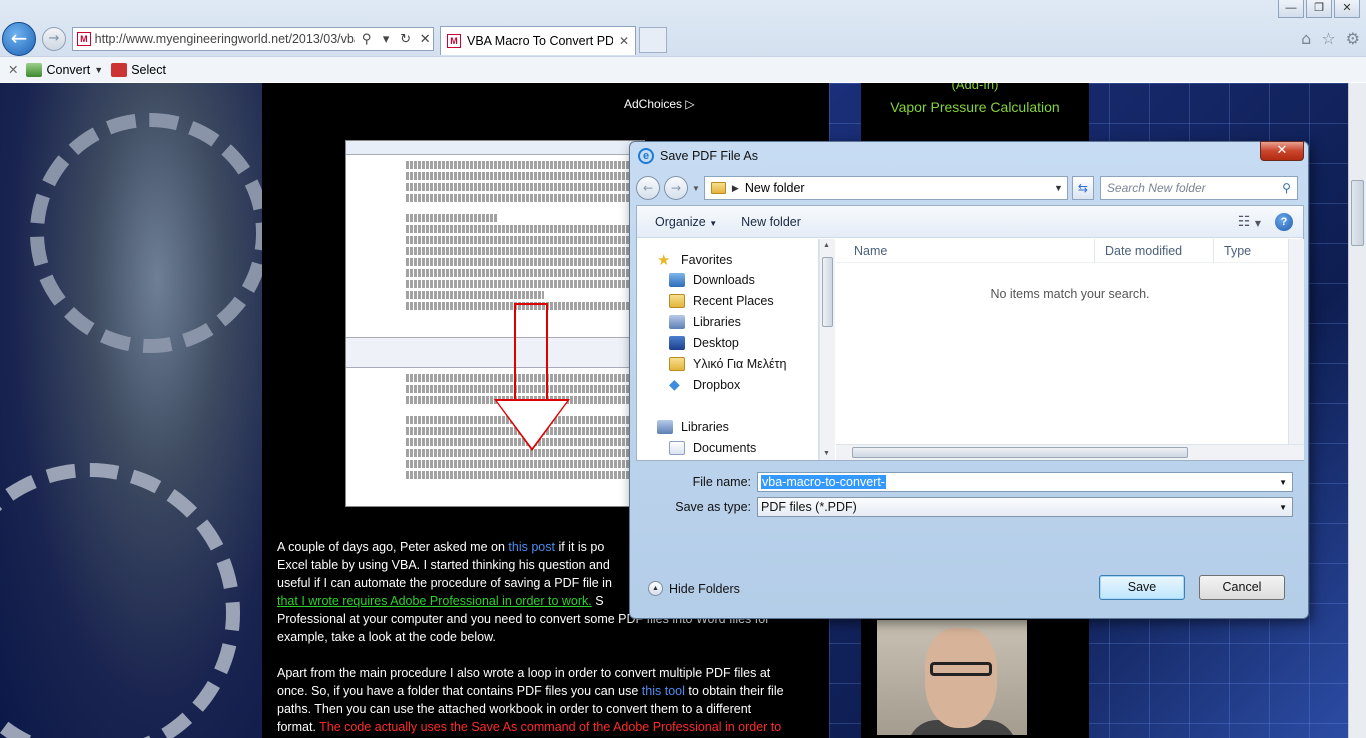  What do you see at coordinates (659, 104) in the screenshot?
I see `adchoices-link: AdChoices ▷` at bounding box center [659, 104].